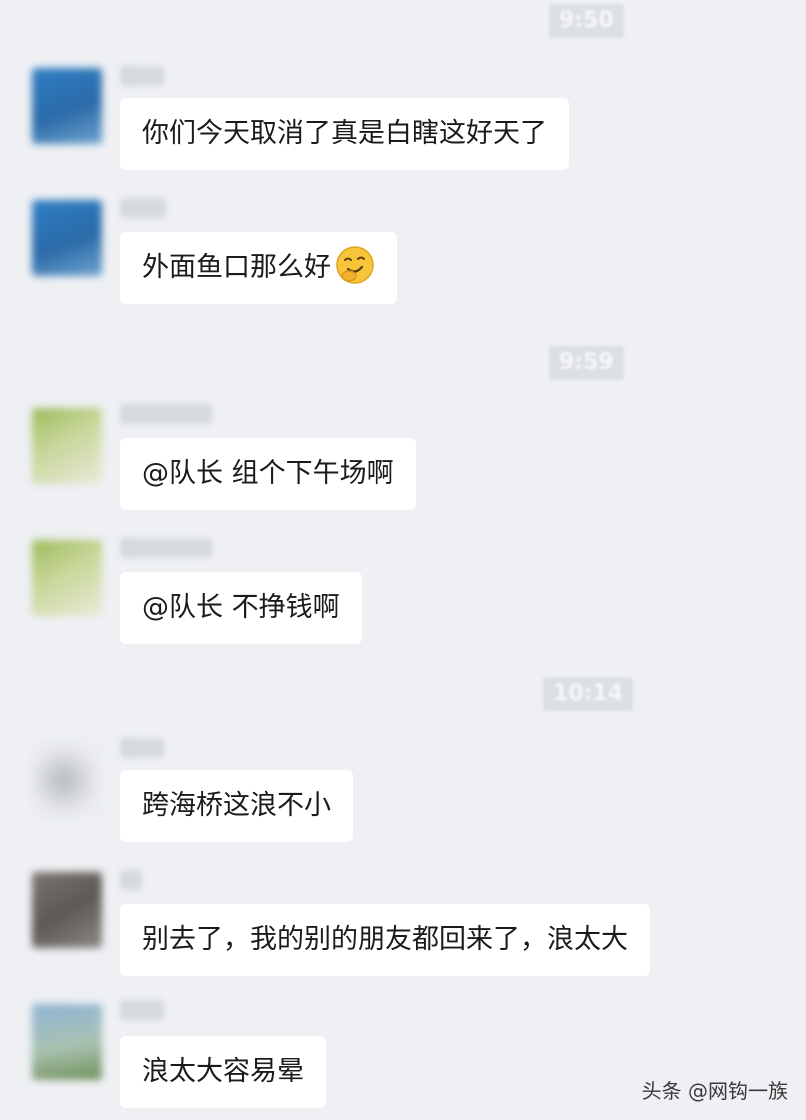 Image resolution: width=806 pixels, height=1120 pixels. I want to click on message-text: 你们今天取消了真是白瞎这好天了, so click(344, 133).